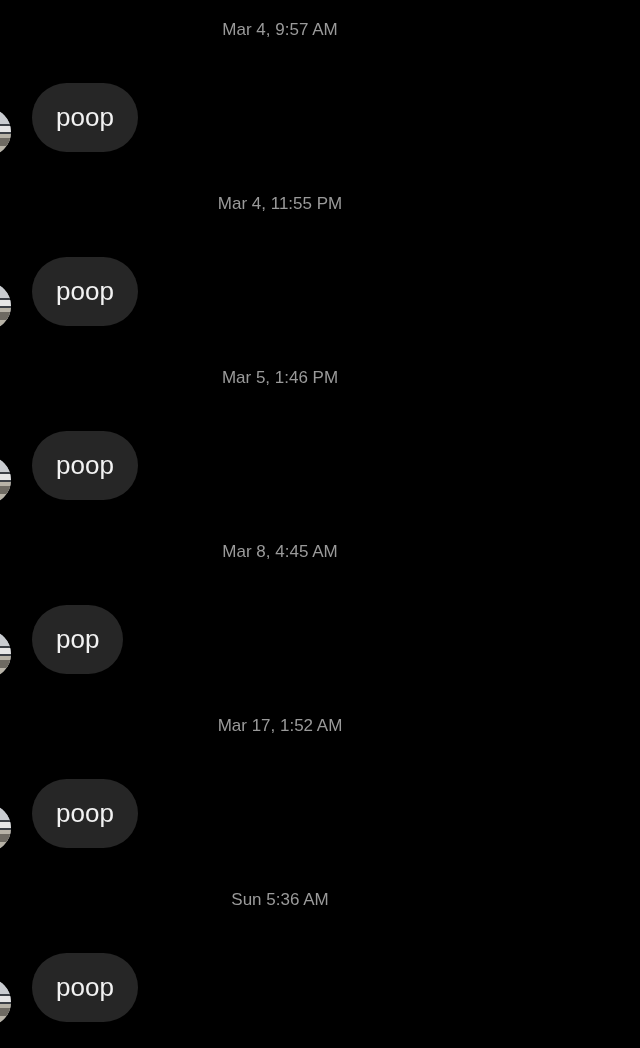  I want to click on message-timestamp: Mar 17, 1:52 AM, so click(280, 726).